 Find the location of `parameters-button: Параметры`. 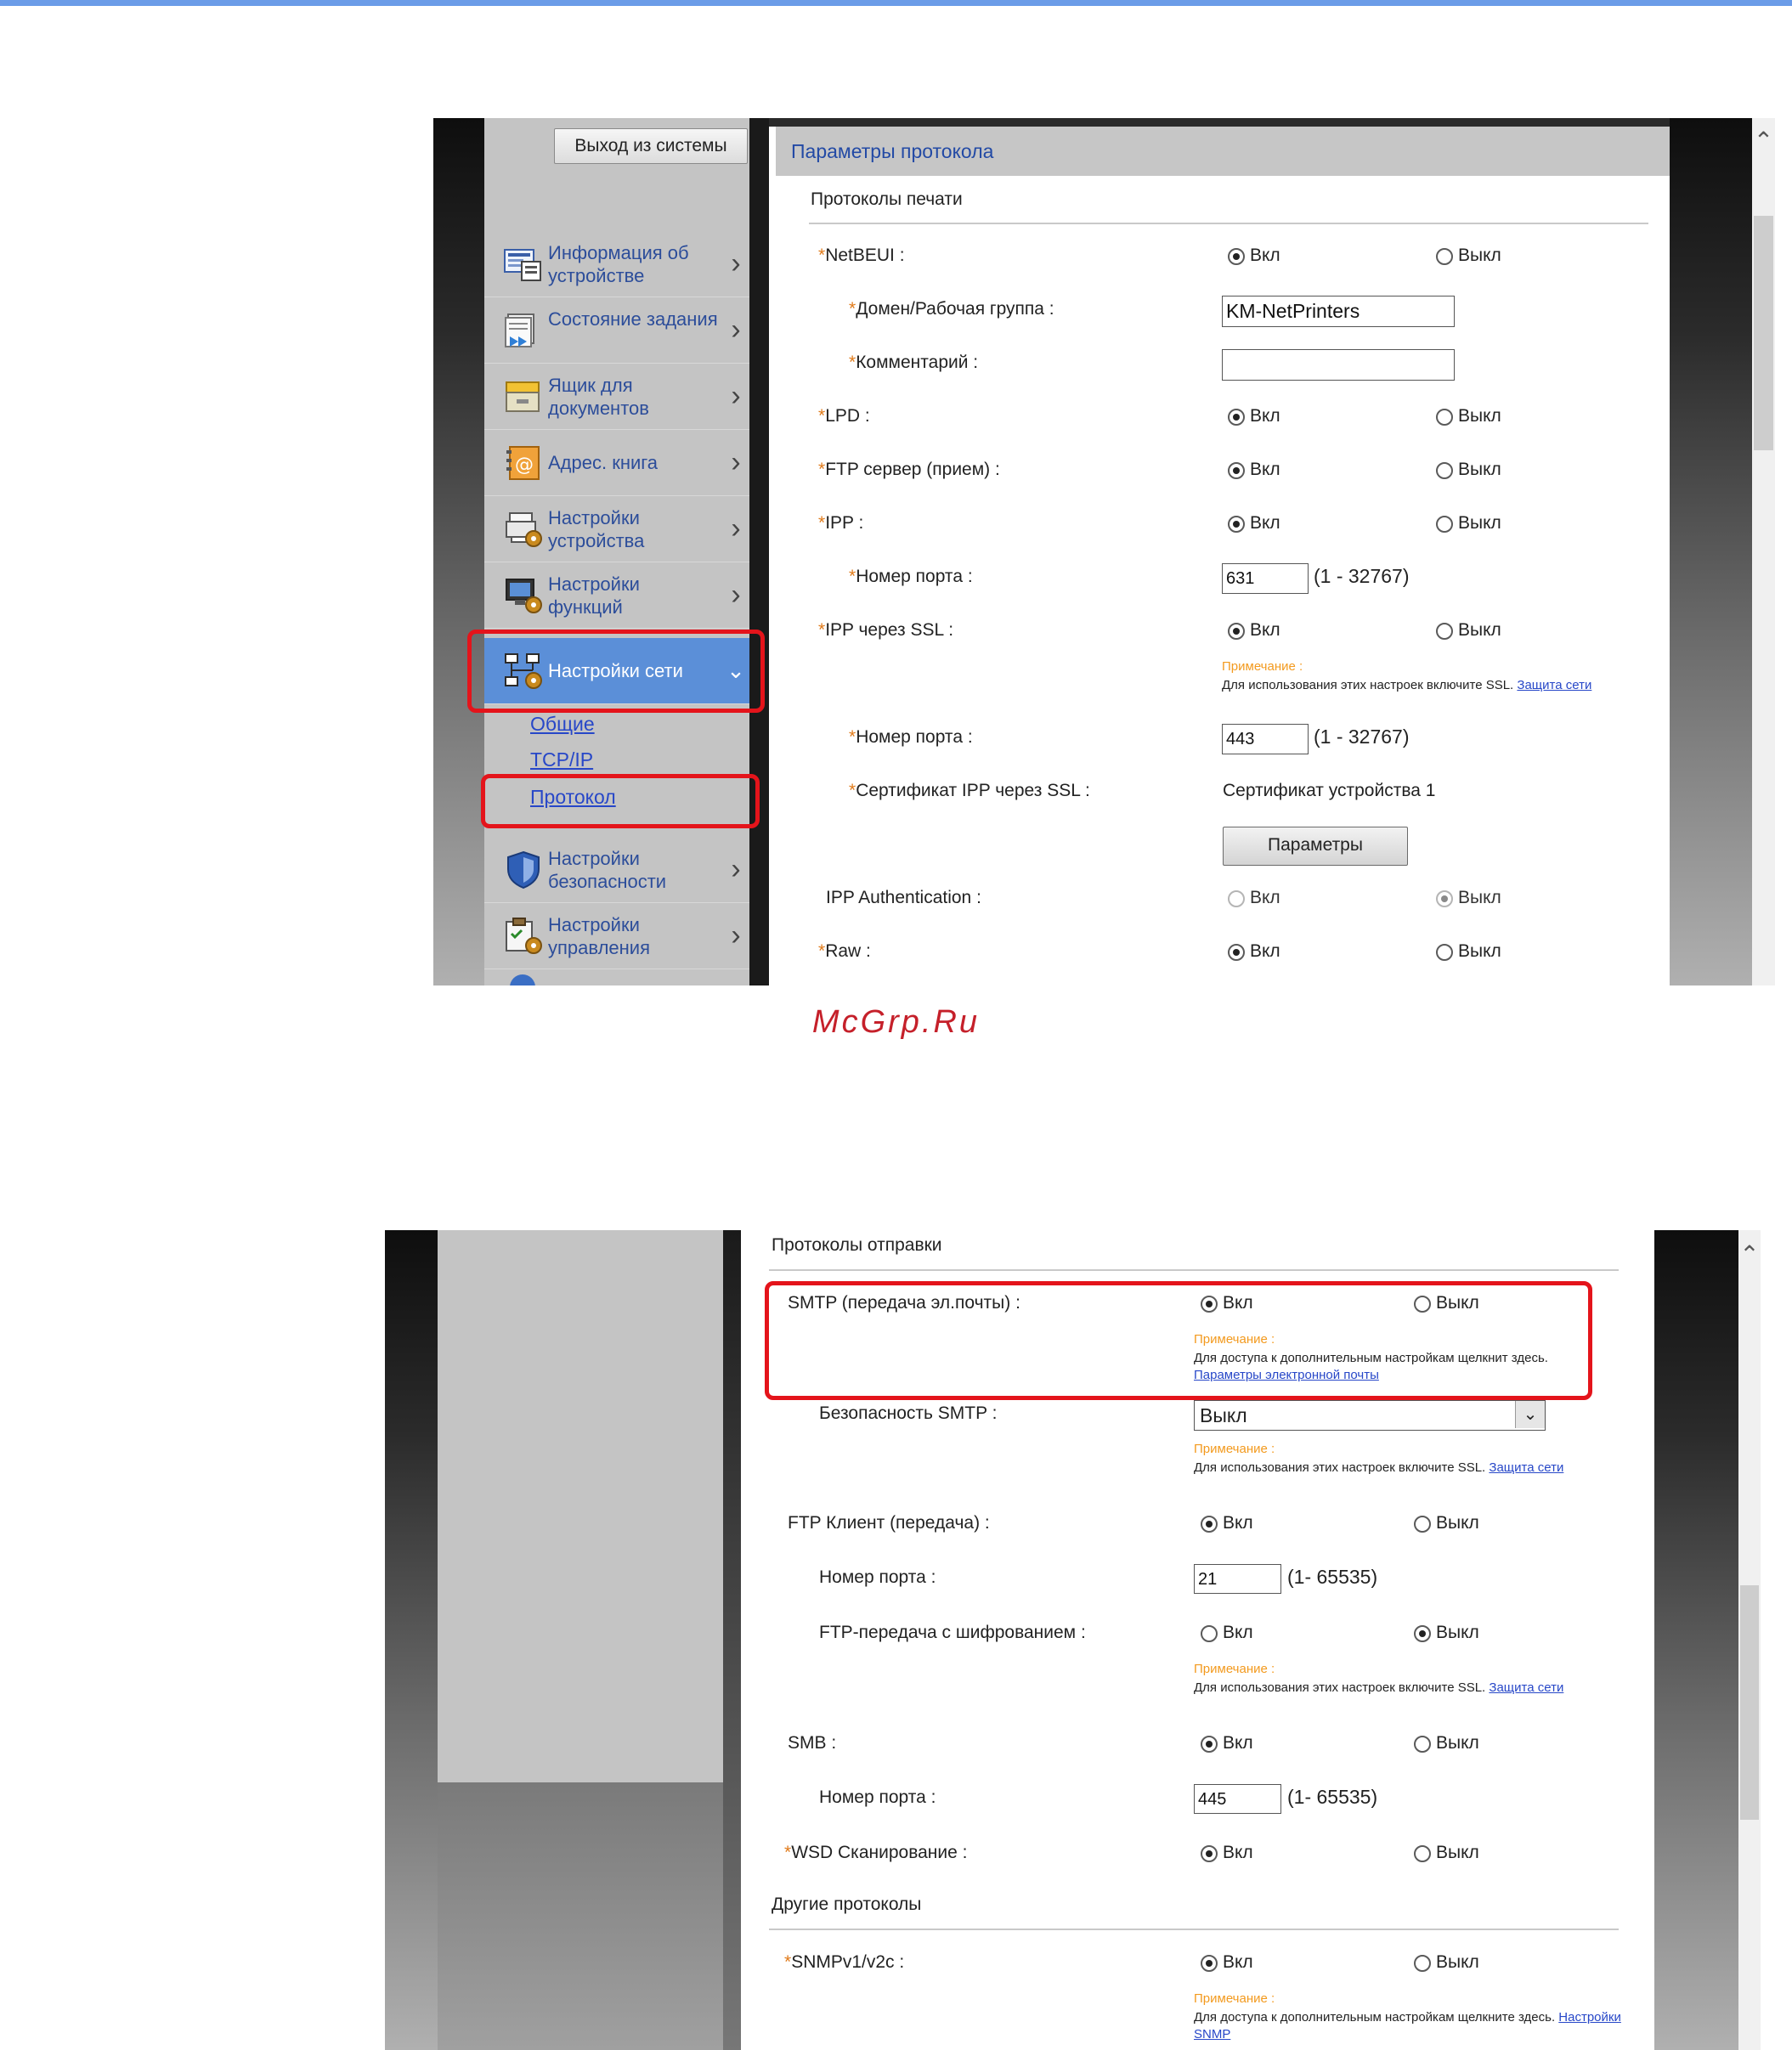

parameters-button: Параметры is located at coordinates (1315, 846).